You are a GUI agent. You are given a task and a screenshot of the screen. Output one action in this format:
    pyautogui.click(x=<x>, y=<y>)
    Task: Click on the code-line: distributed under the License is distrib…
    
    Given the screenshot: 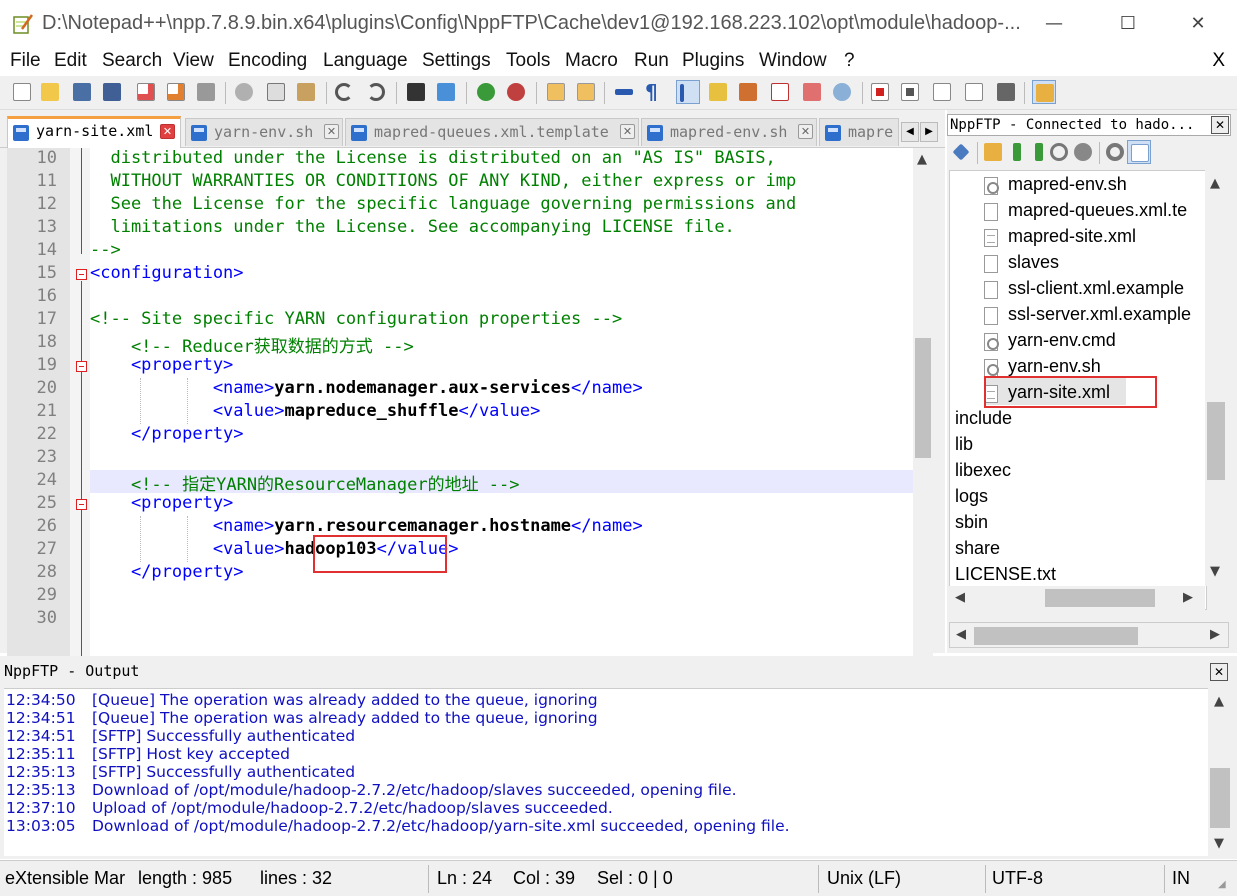 What is the action you would take?
    pyautogui.click(x=432, y=158)
    